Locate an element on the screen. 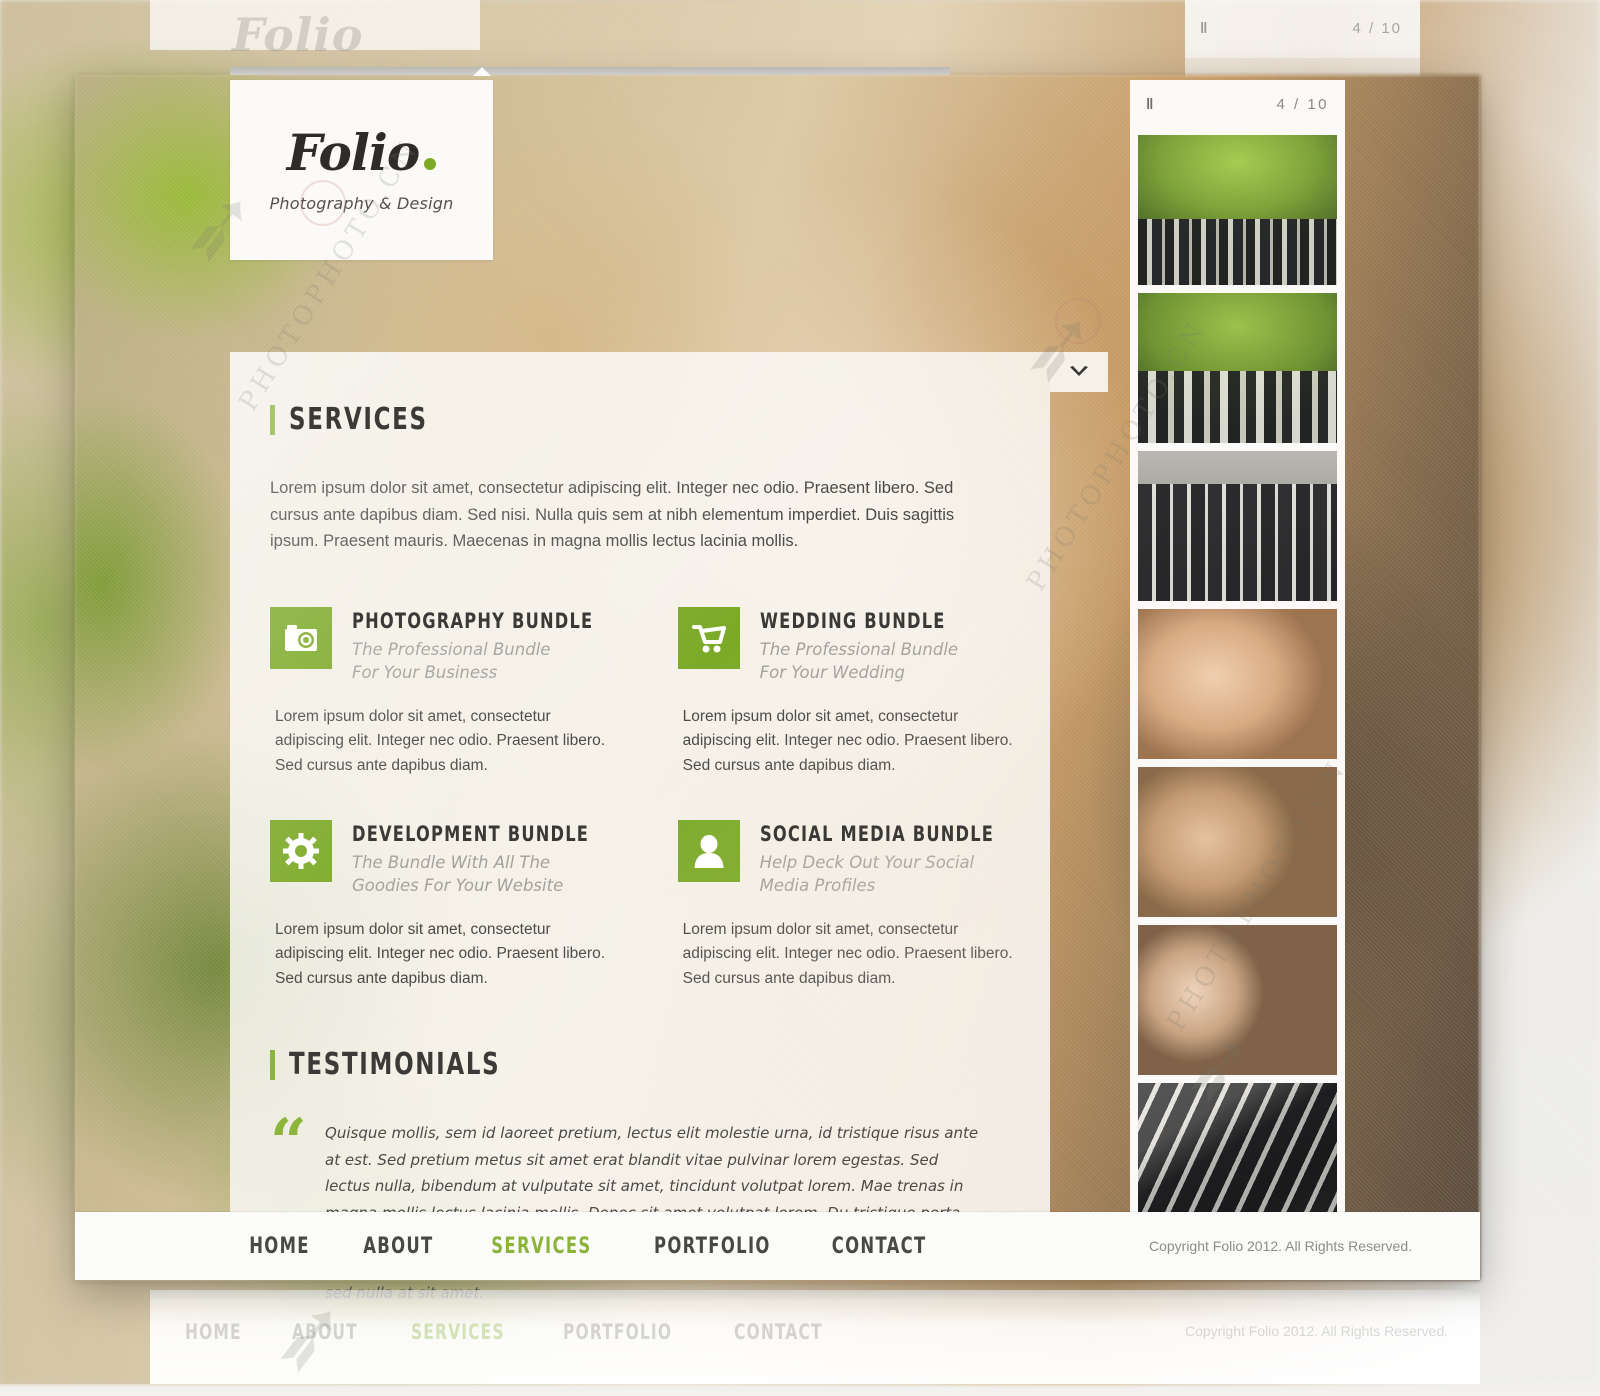  ghost-footer-rule is located at coordinates (815, 1296).